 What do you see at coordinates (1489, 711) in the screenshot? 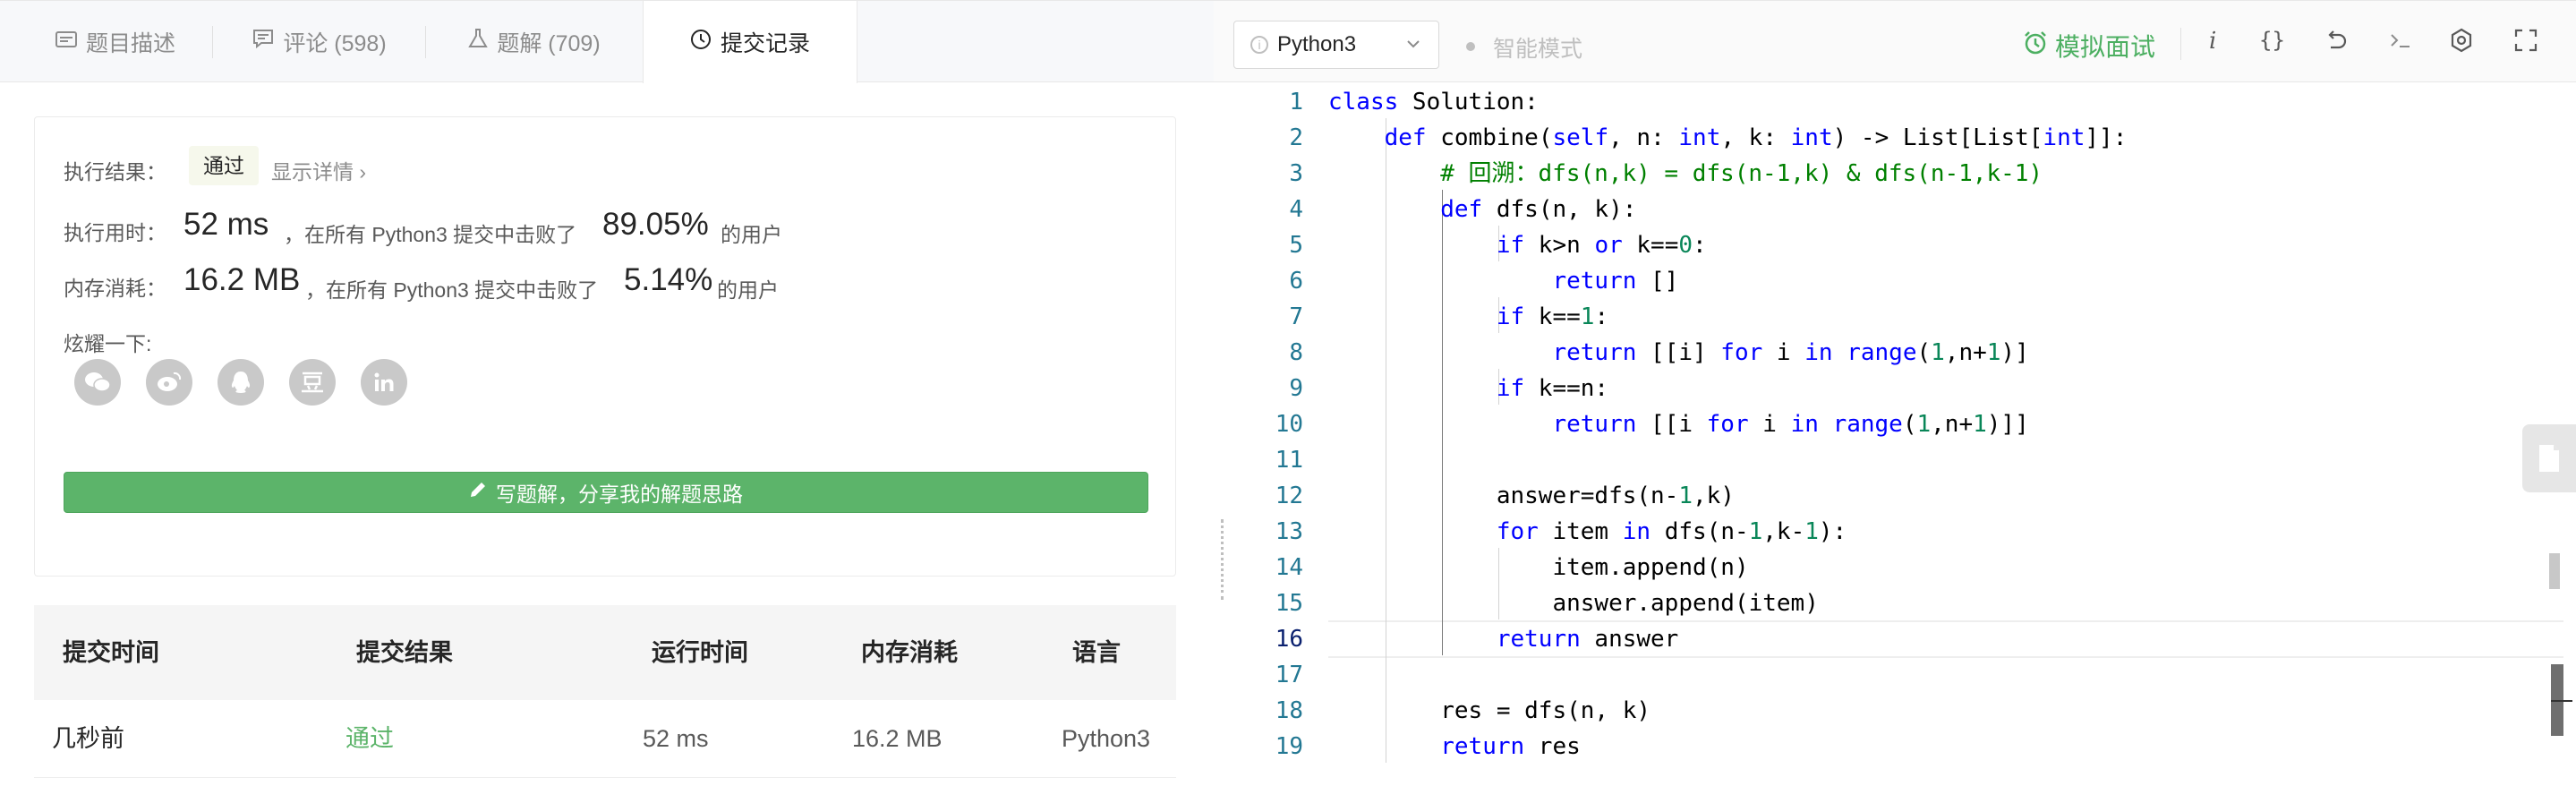
I see `code-line: res = dfs(n, k)` at bounding box center [1489, 711].